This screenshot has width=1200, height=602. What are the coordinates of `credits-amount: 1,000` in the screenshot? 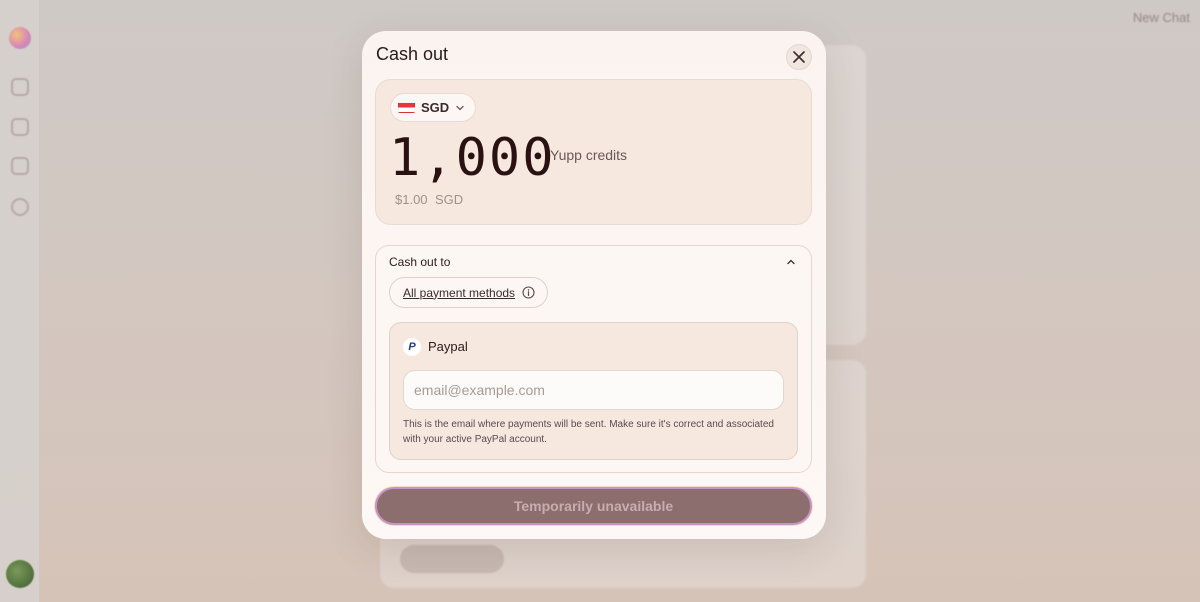 It's located at (472, 158).